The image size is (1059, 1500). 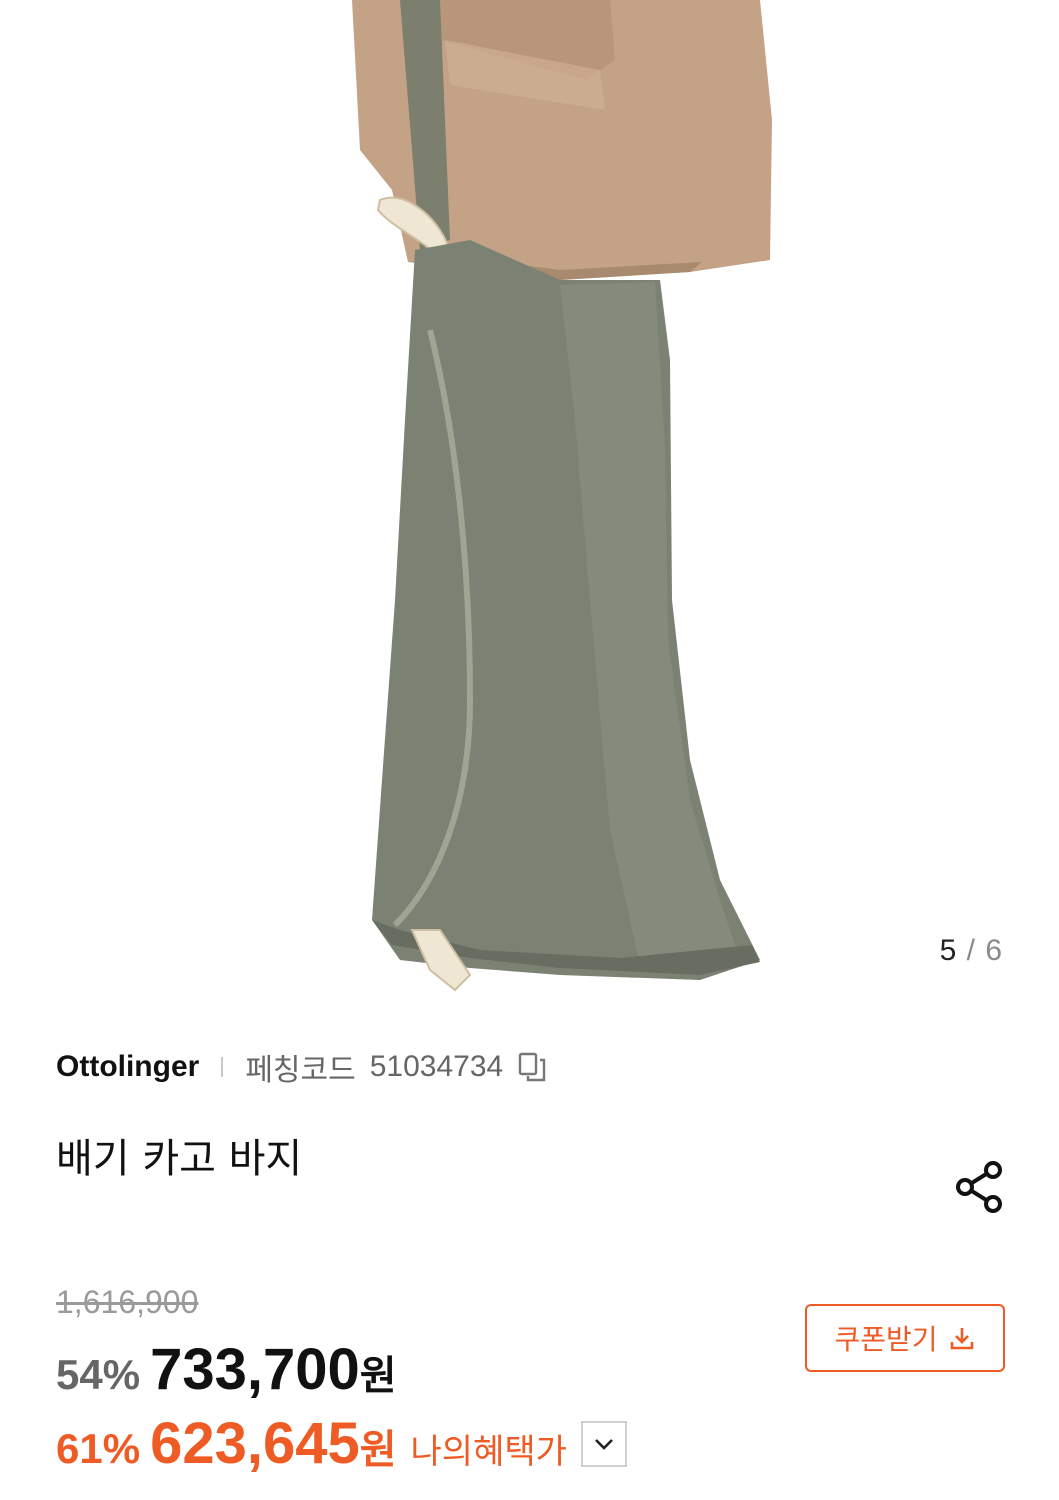 What do you see at coordinates (436, 1066) in the screenshot?
I see `fetching-code-value: 51034734` at bounding box center [436, 1066].